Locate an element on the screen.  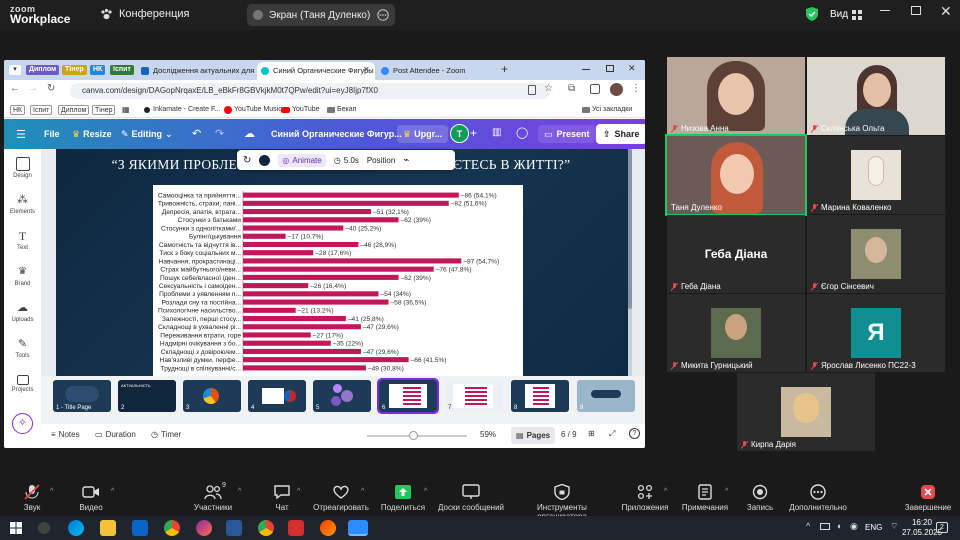
sidebar-item-text: T Text is located at coordinates (22, 240).